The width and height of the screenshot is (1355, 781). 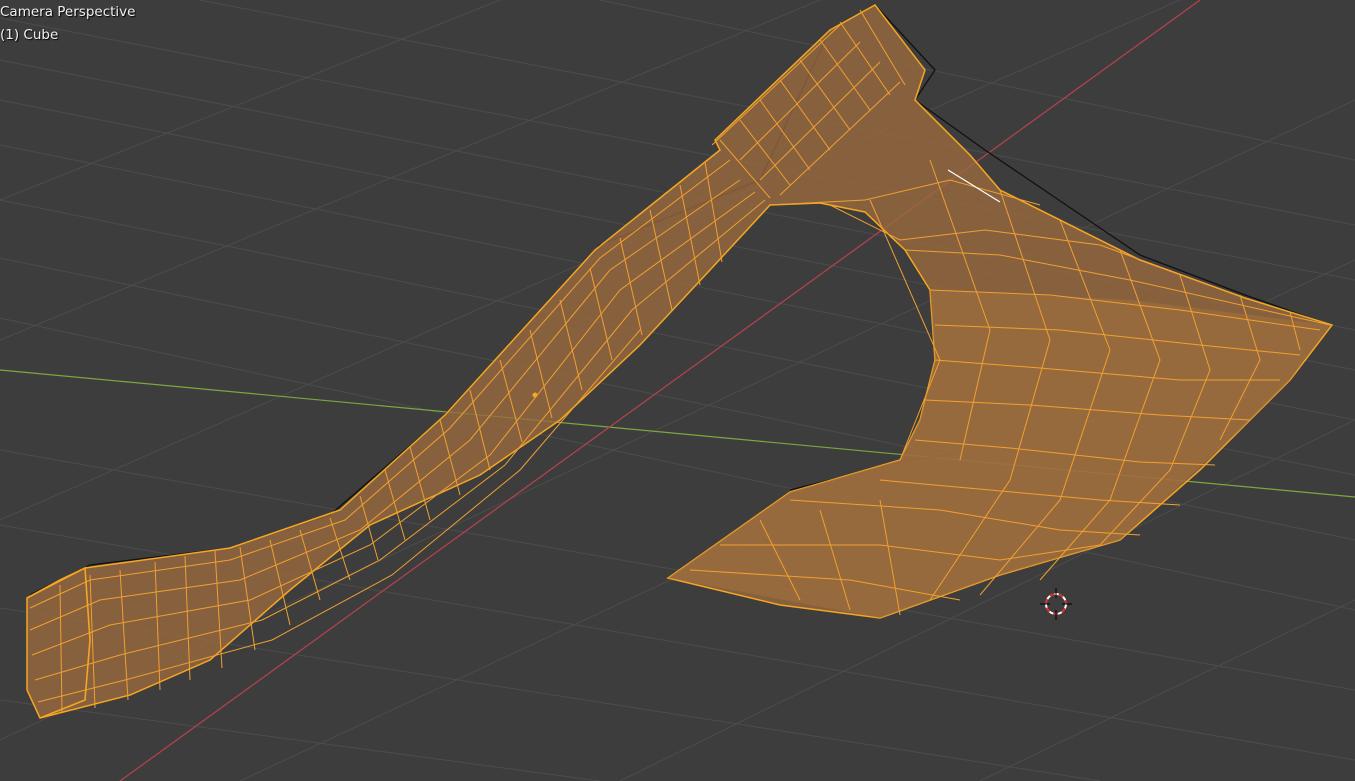 I want to click on object-origin-icon, so click(x=535, y=395).